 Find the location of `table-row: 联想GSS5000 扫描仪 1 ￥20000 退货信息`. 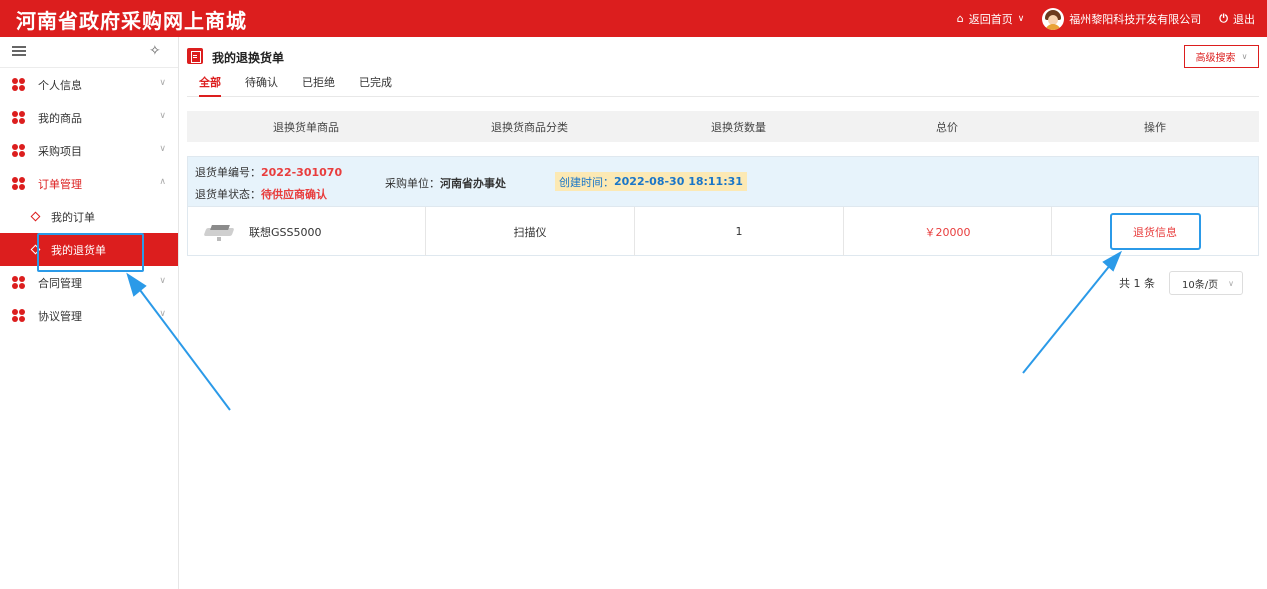

table-row: 联想GSS5000 扫描仪 1 ￥20000 退货信息 is located at coordinates (723, 231).